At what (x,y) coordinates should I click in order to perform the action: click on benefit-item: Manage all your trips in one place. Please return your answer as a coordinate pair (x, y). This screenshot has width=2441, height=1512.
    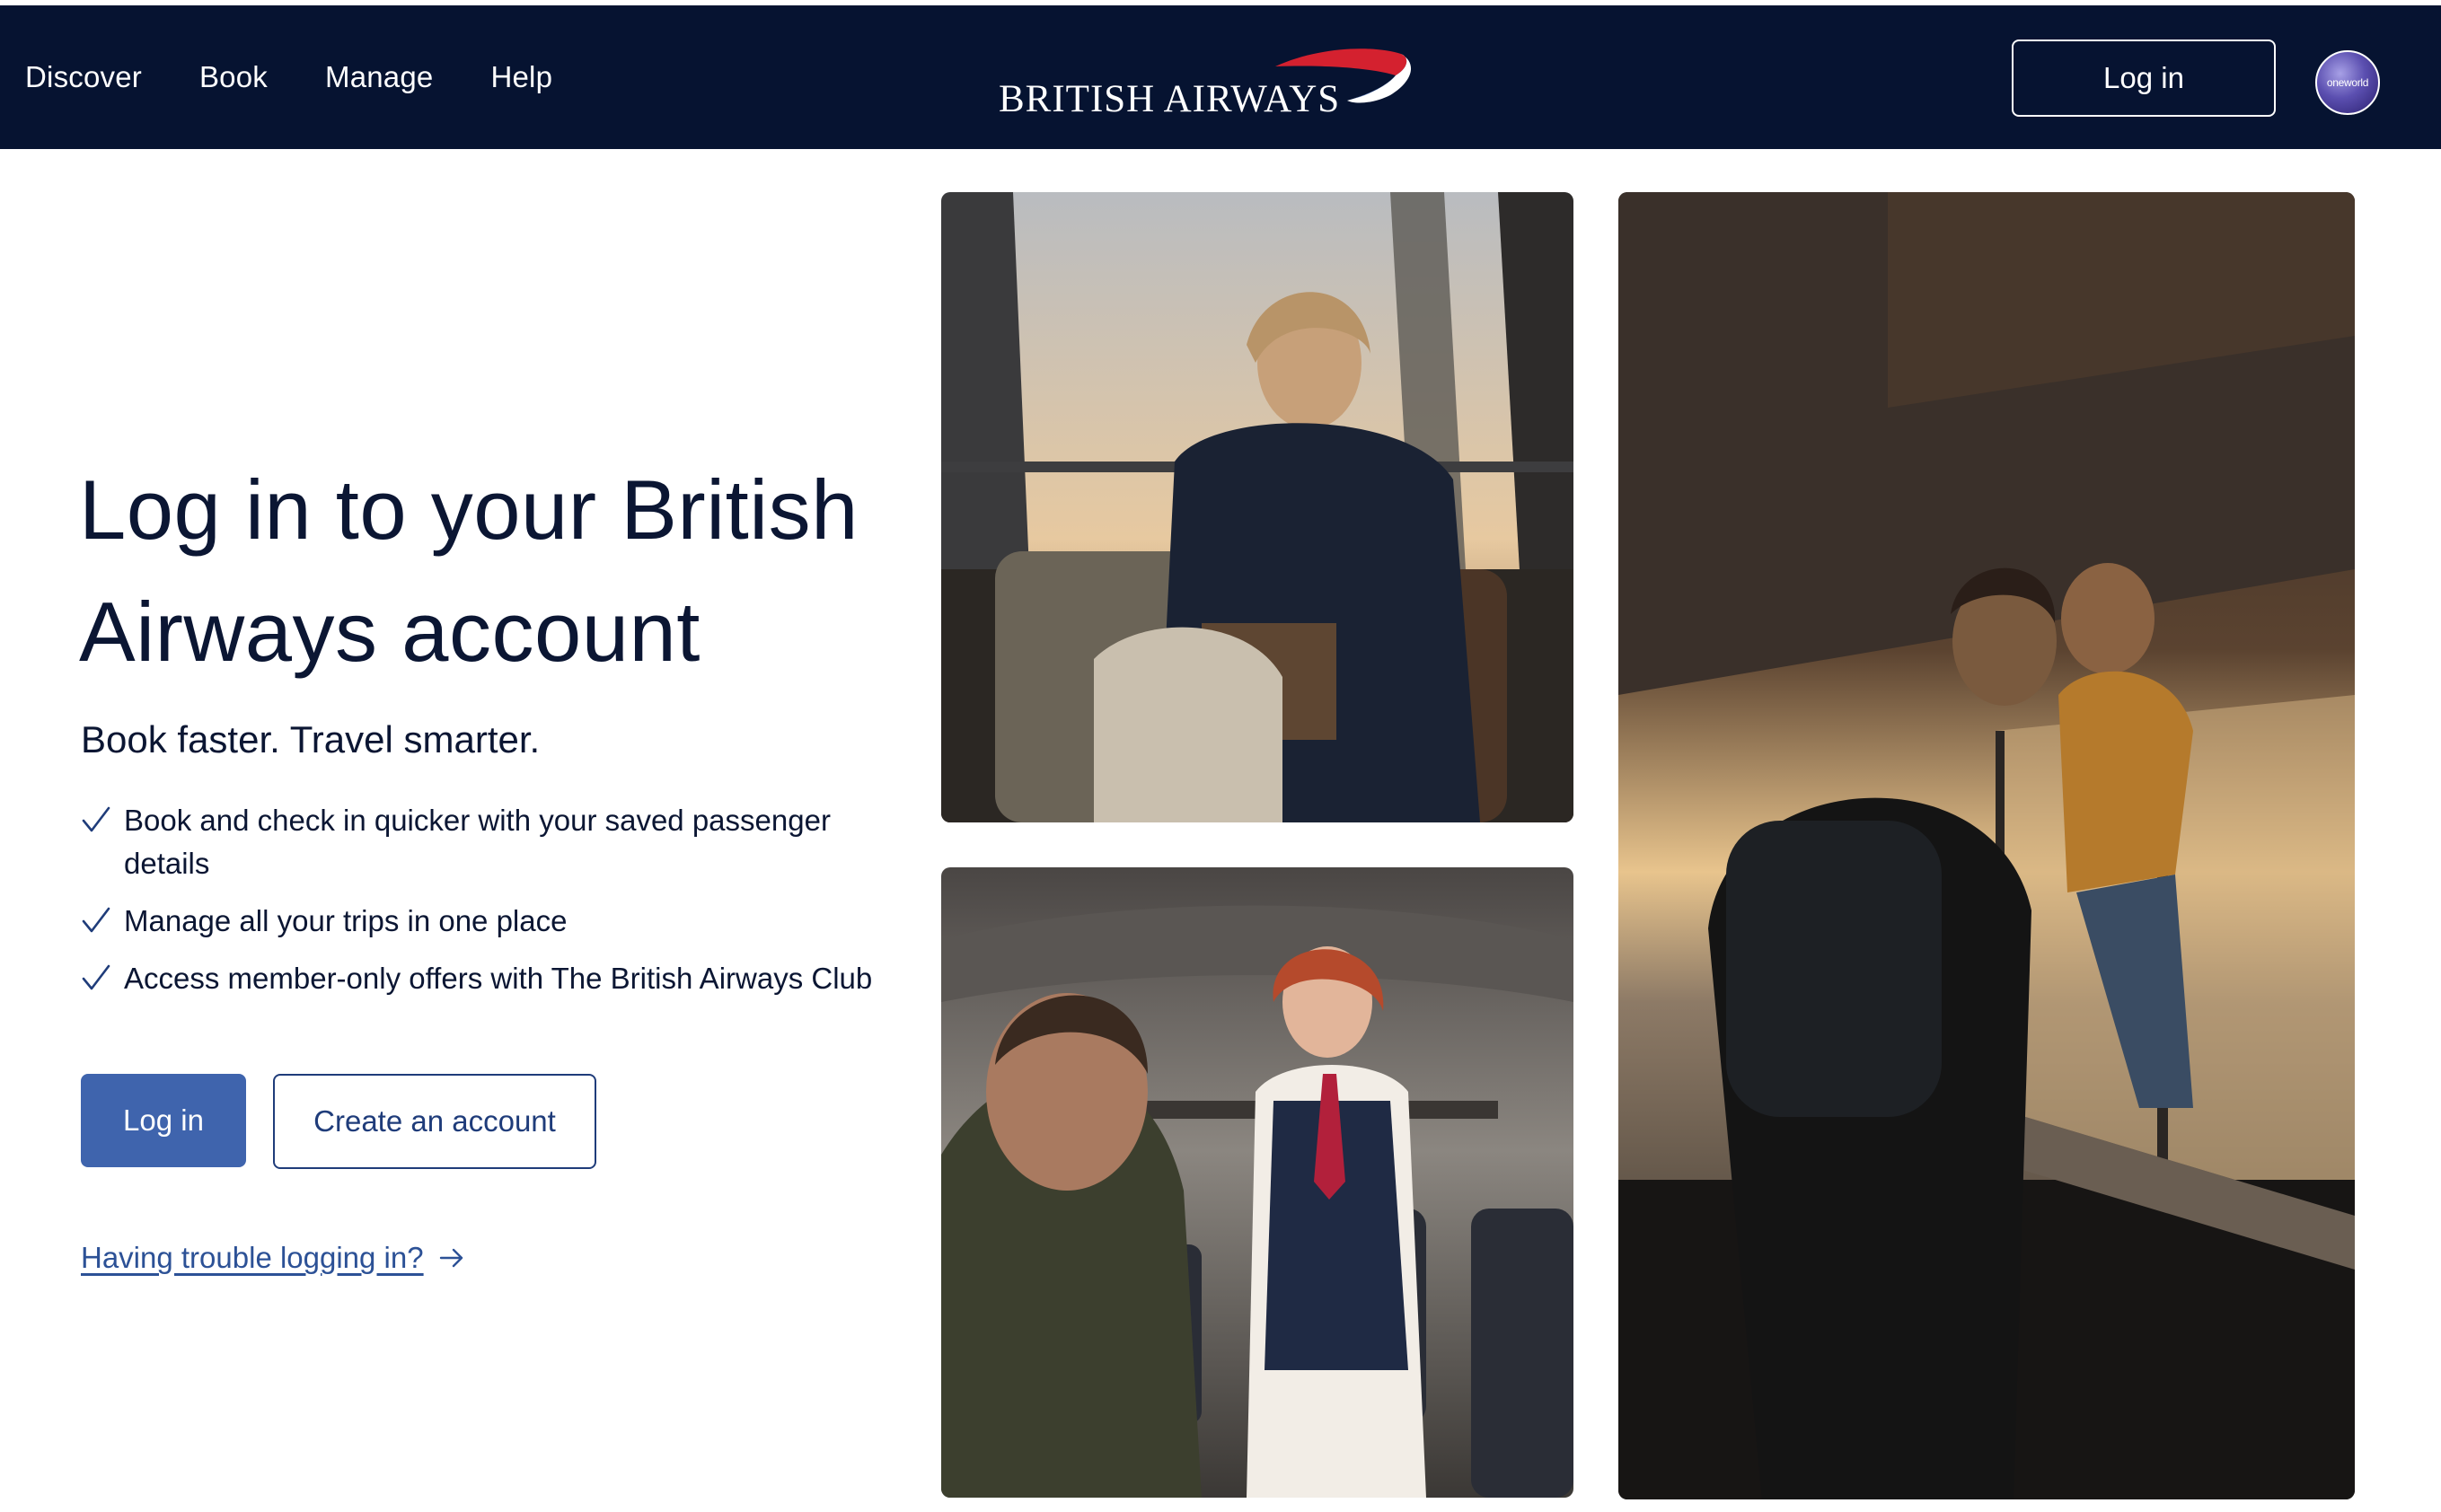
    Looking at the image, I should click on (485, 921).